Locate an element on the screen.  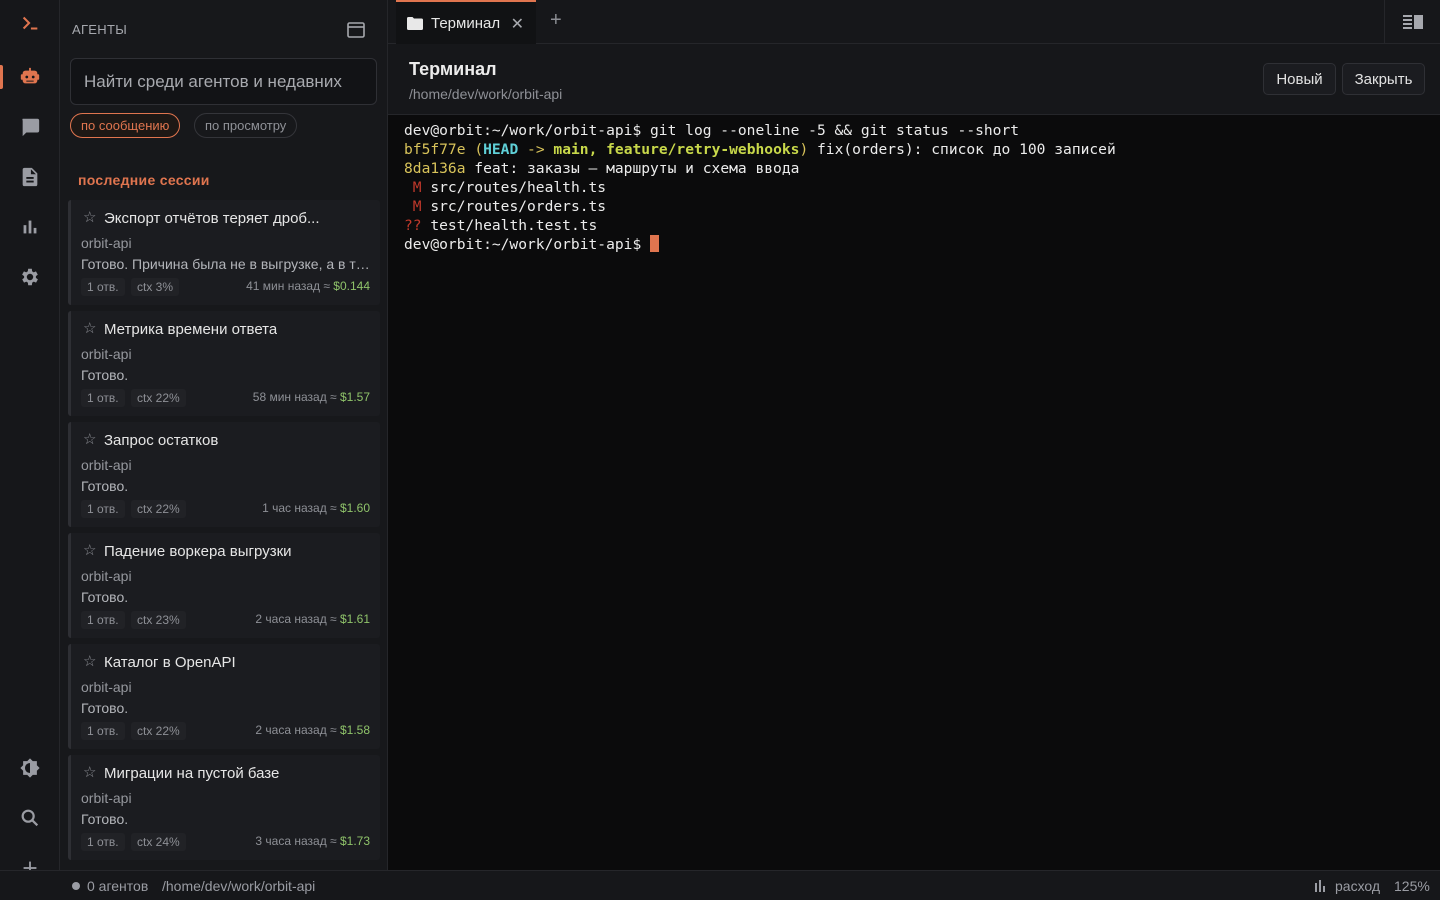
tab-terminal: Терминал ✕ is located at coordinates (466, 22).